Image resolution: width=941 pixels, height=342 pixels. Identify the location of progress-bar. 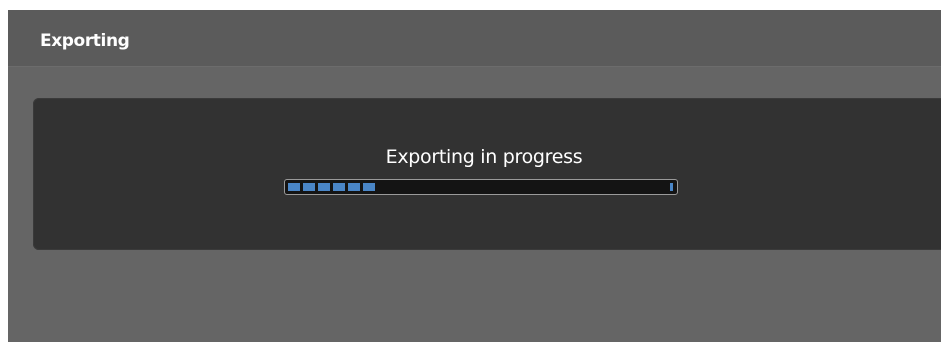
(481, 187).